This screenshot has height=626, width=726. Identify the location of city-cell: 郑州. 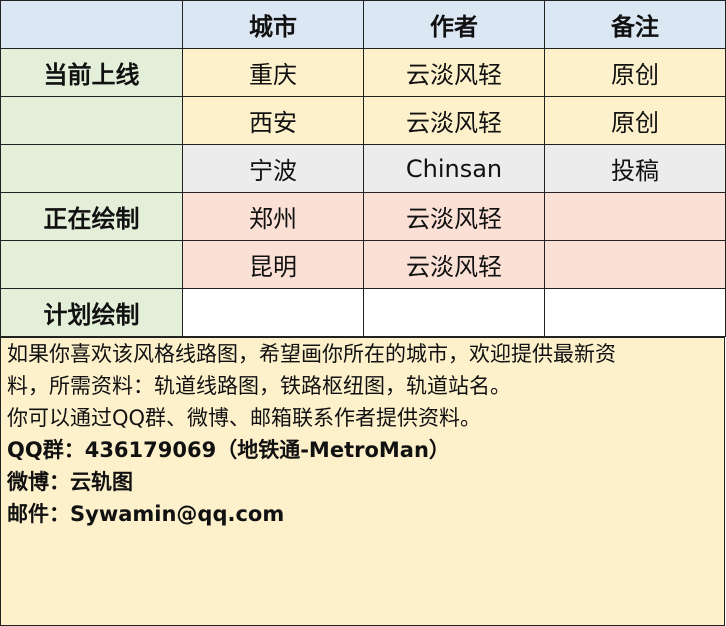
(273, 216).